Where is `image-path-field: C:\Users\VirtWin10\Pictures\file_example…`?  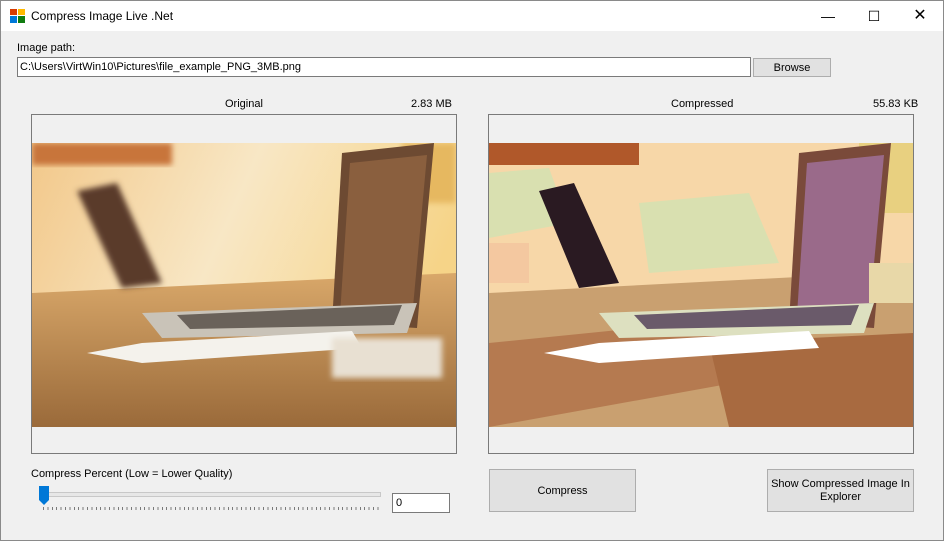
image-path-field: C:\Users\VirtWin10\Pictures\file_example… is located at coordinates (384, 67).